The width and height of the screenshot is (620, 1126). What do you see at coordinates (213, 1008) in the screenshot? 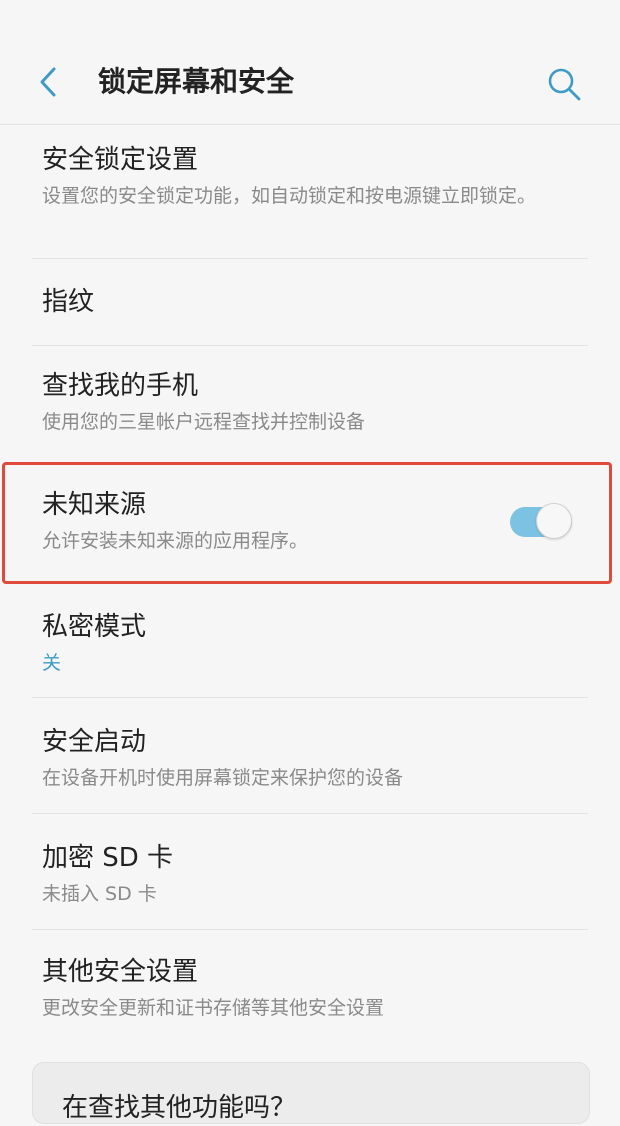
I see `item-subtitle: 更改安全更新和证书存储等其他安全设置` at bounding box center [213, 1008].